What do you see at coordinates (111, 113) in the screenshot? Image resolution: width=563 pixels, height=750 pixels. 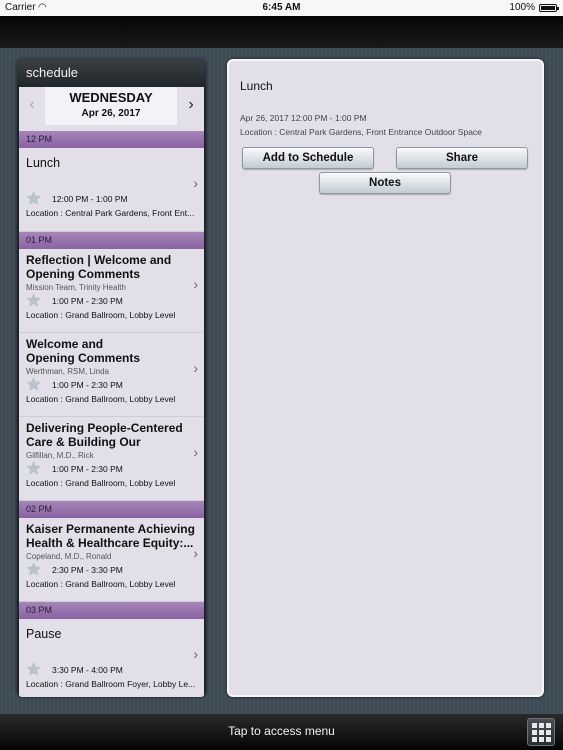 I see `date-label: Apr 26, 2017` at bounding box center [111, 113].